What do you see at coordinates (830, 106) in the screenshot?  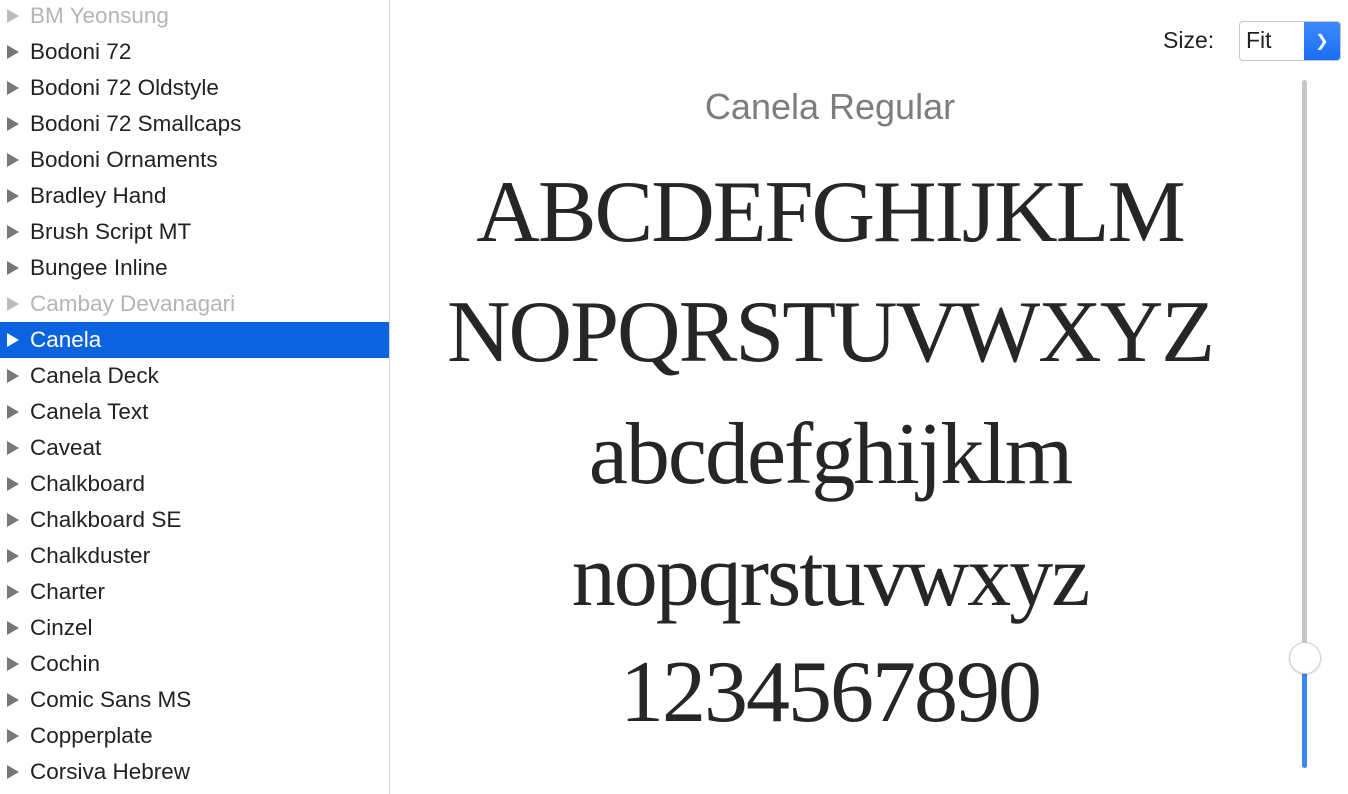 I see `preview-title: Canela Regular` at bounding box center [830, 106].